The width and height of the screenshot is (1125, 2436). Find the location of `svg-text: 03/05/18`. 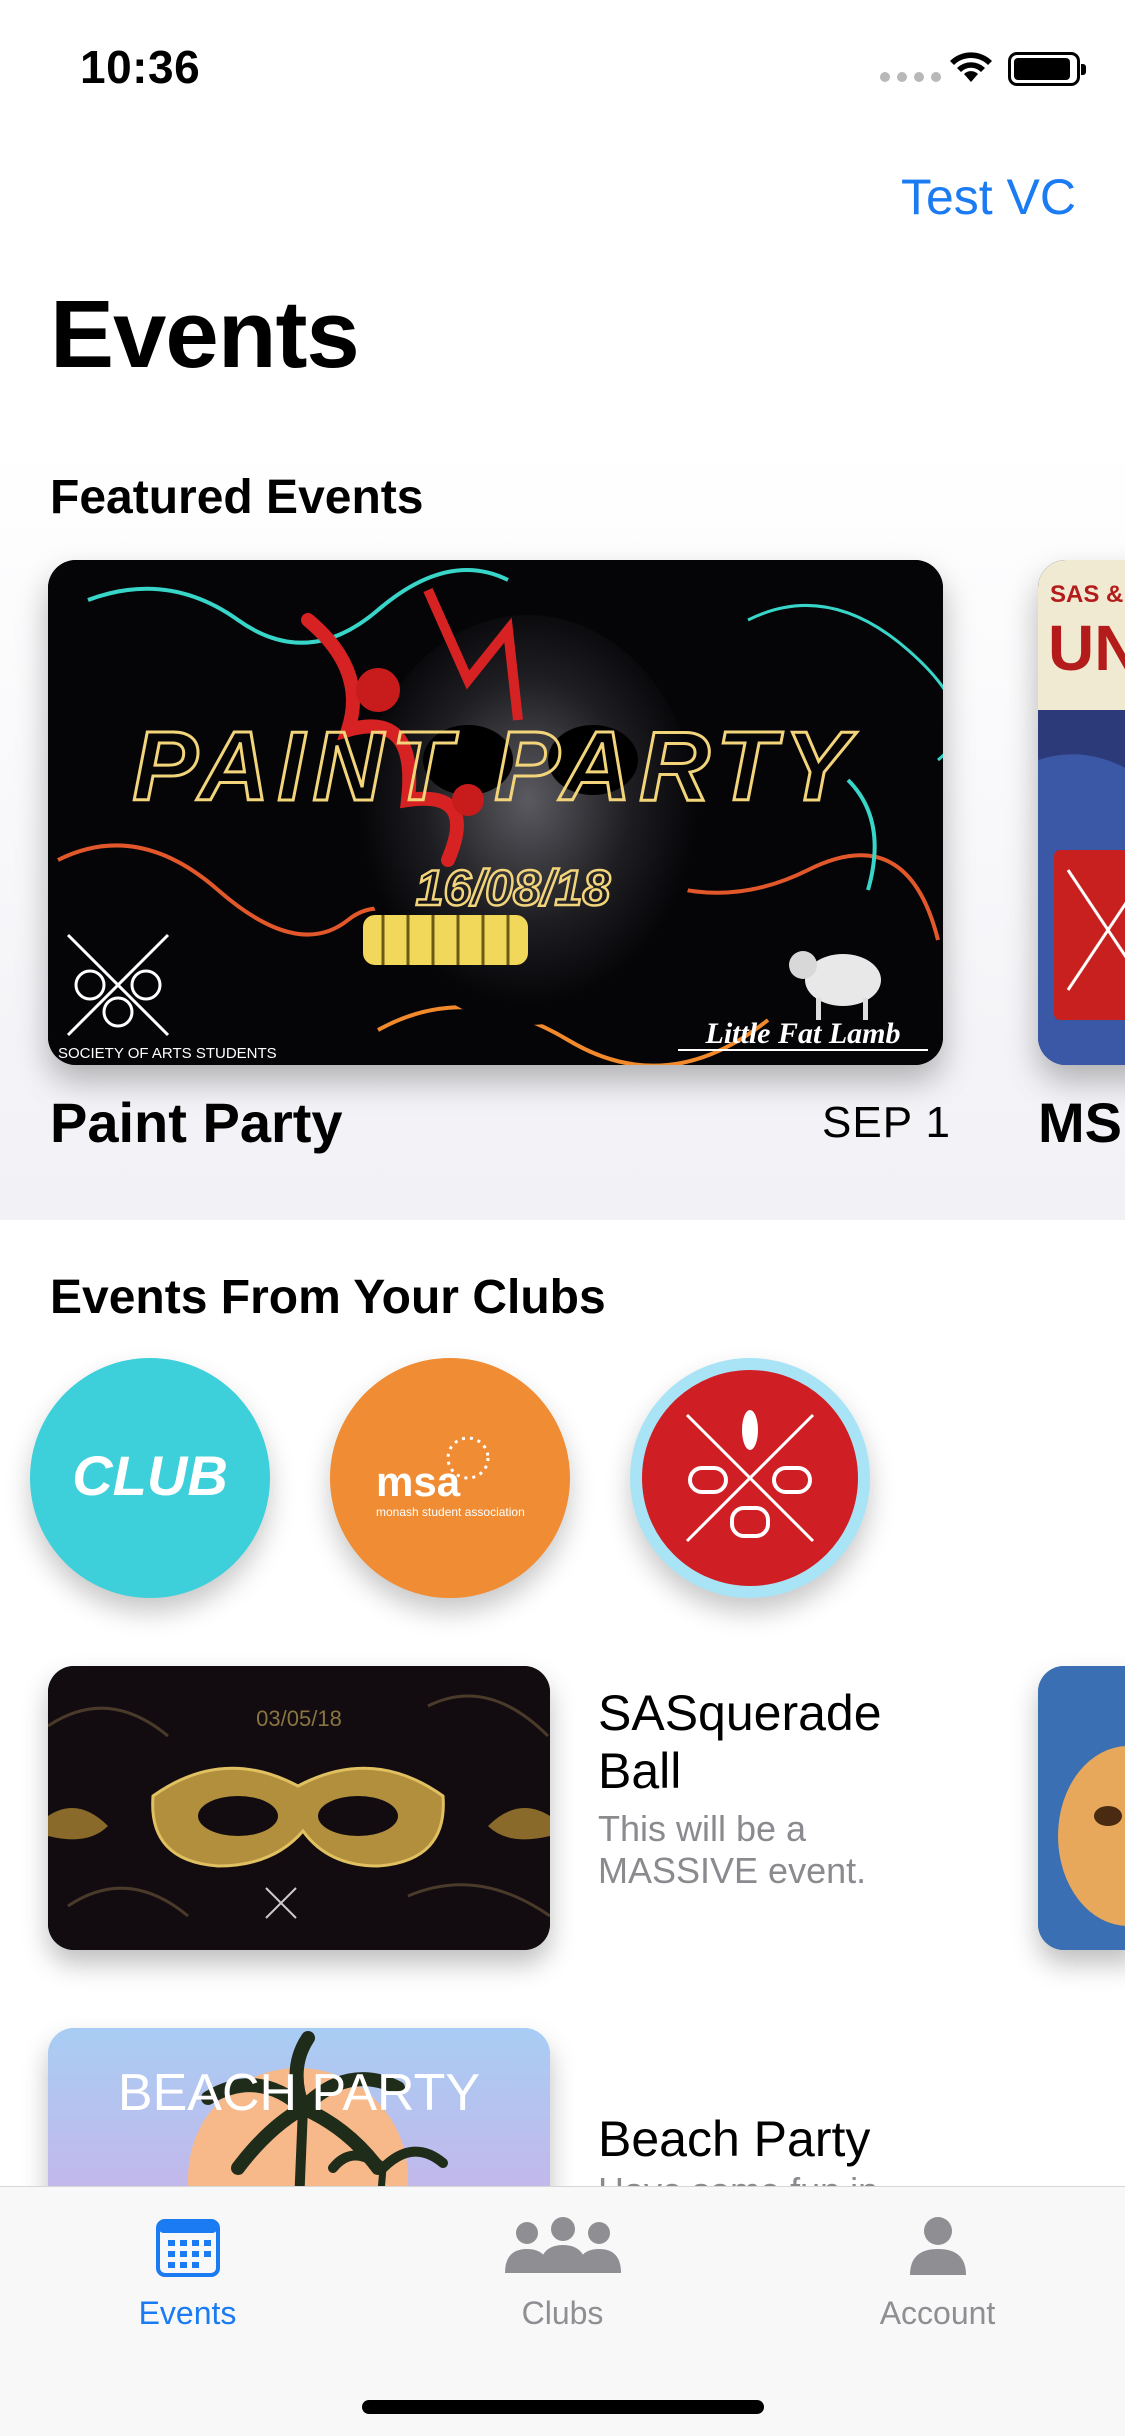

svg-text: 03/05/18 is located at coordinates (299, 1718).